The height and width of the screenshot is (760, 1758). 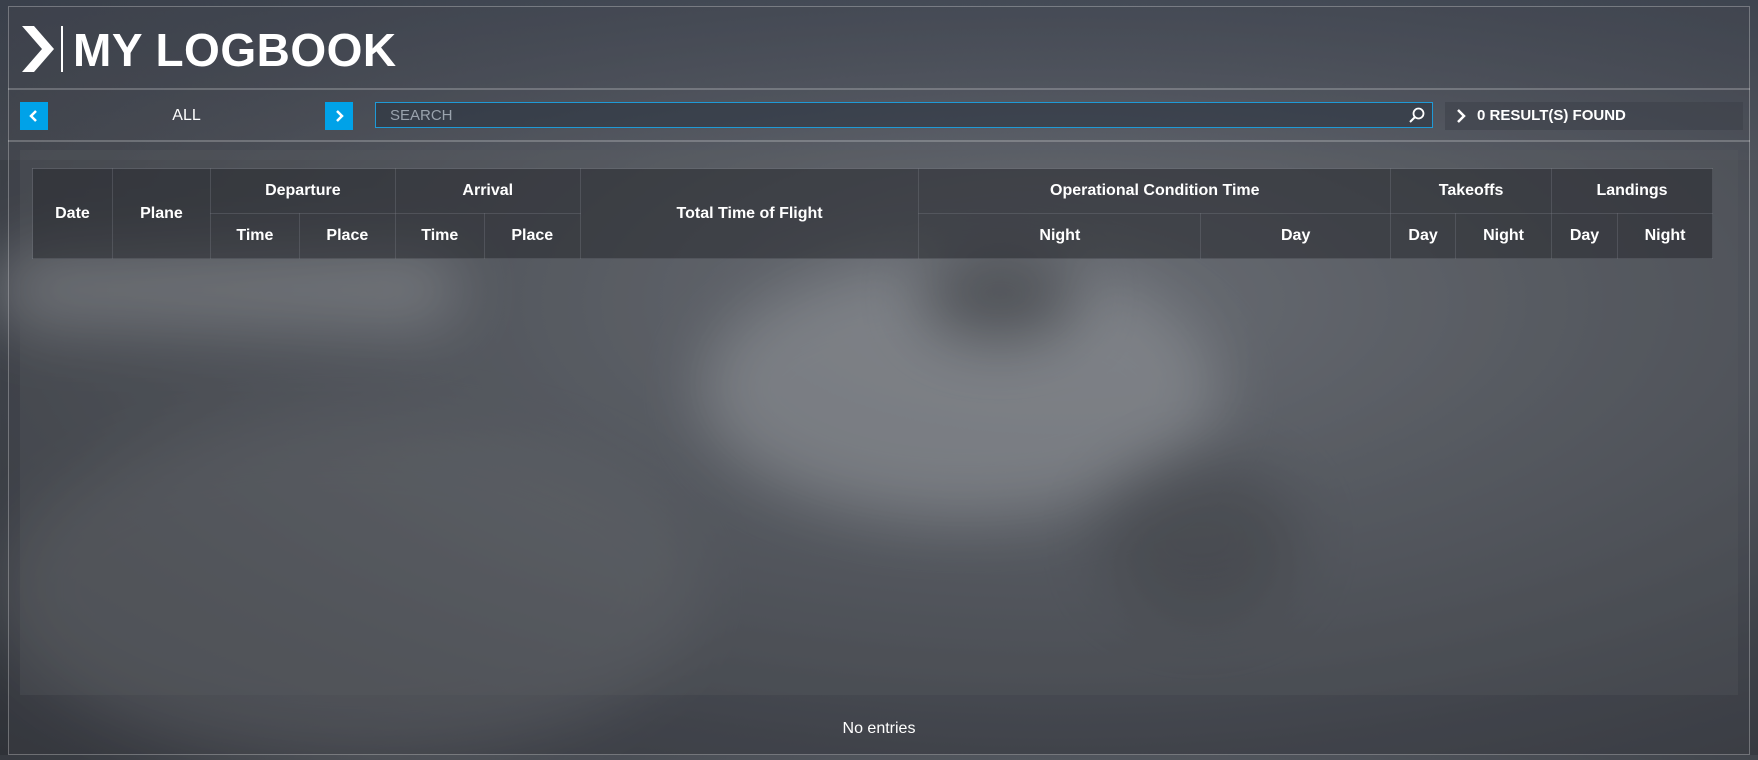 I want to click on column-operational-condition-time: Operational Condition Time, so click(x=1155, y=191).